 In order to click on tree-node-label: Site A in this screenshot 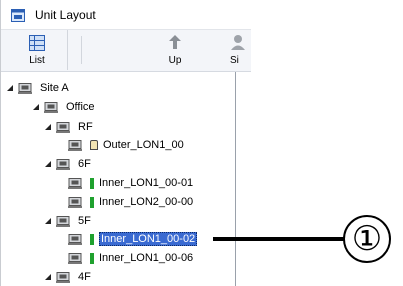, I will do `click(54, 88)`.